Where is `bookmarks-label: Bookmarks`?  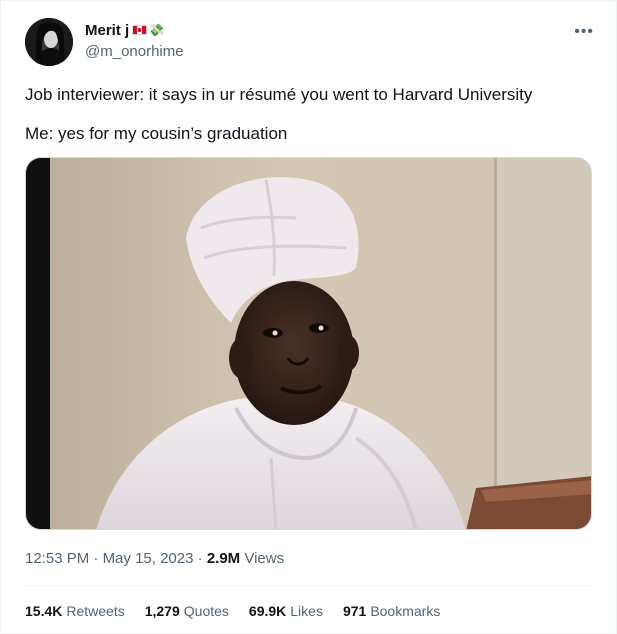 bookmarks-label: Bookmarks is located at coordinates (405, 611).